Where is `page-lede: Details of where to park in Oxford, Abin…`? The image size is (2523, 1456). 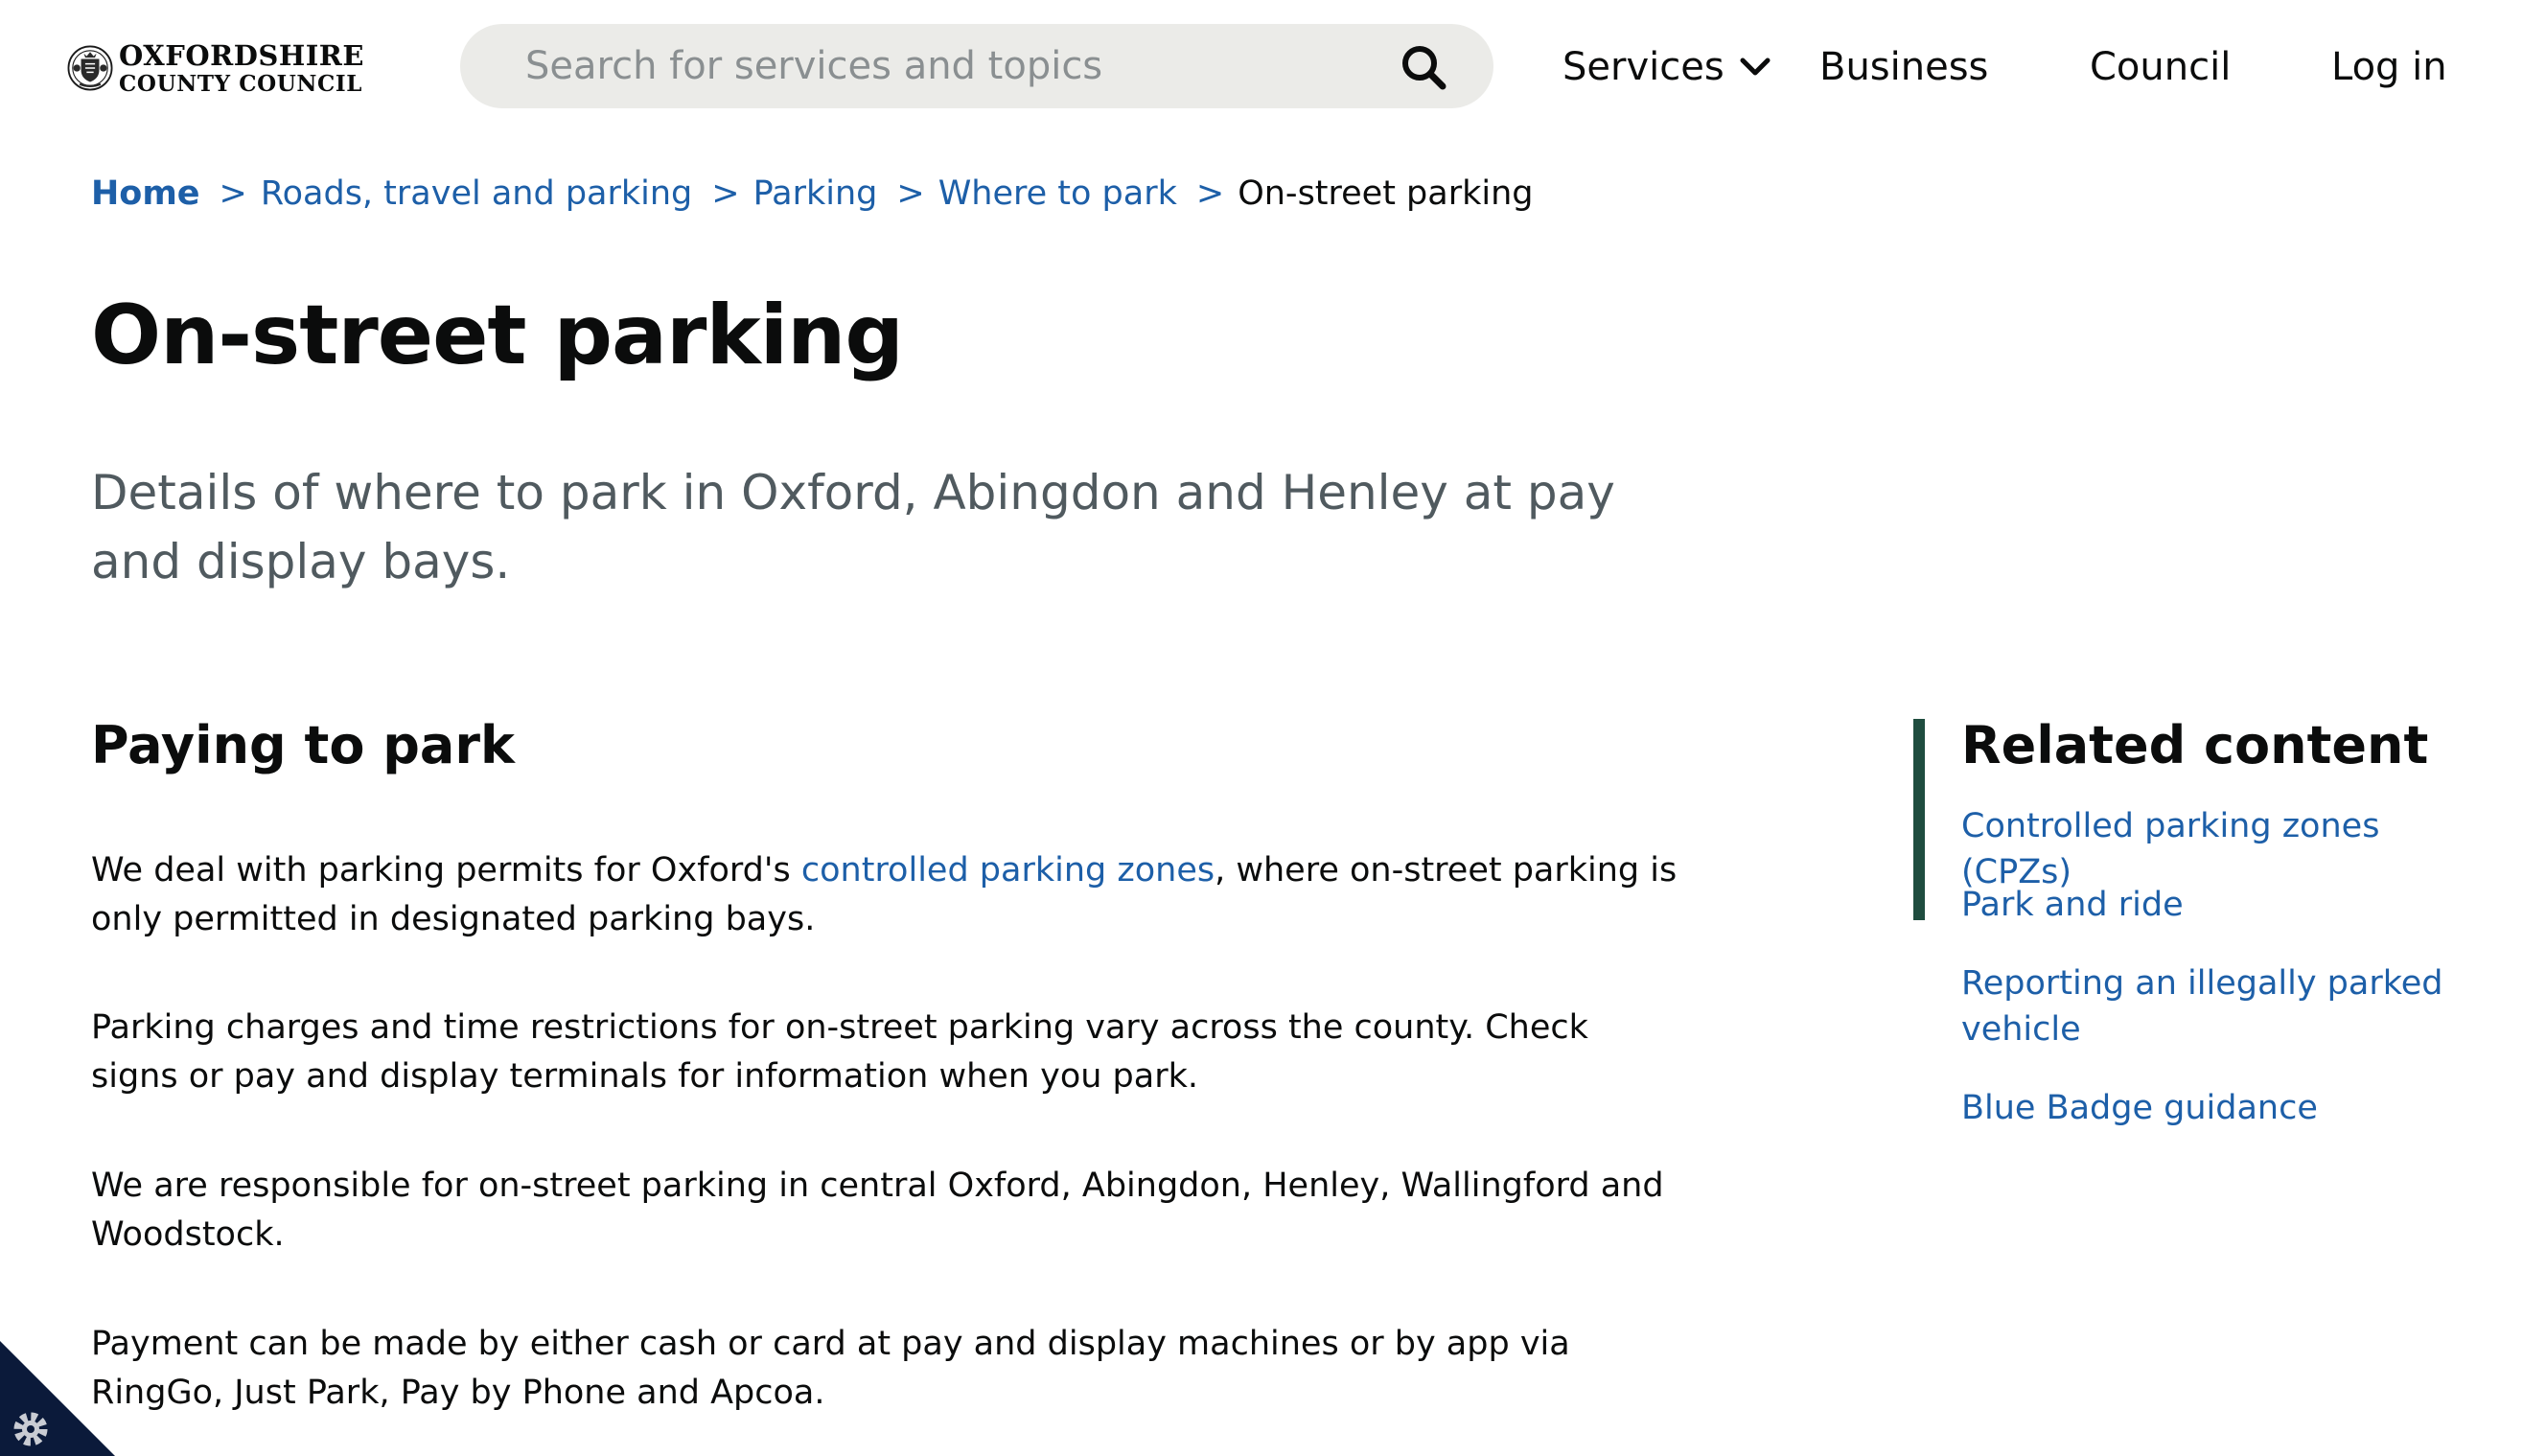
page-lede: Details of where to park in Oxford, Abin… is located at coordinates (853, 527).